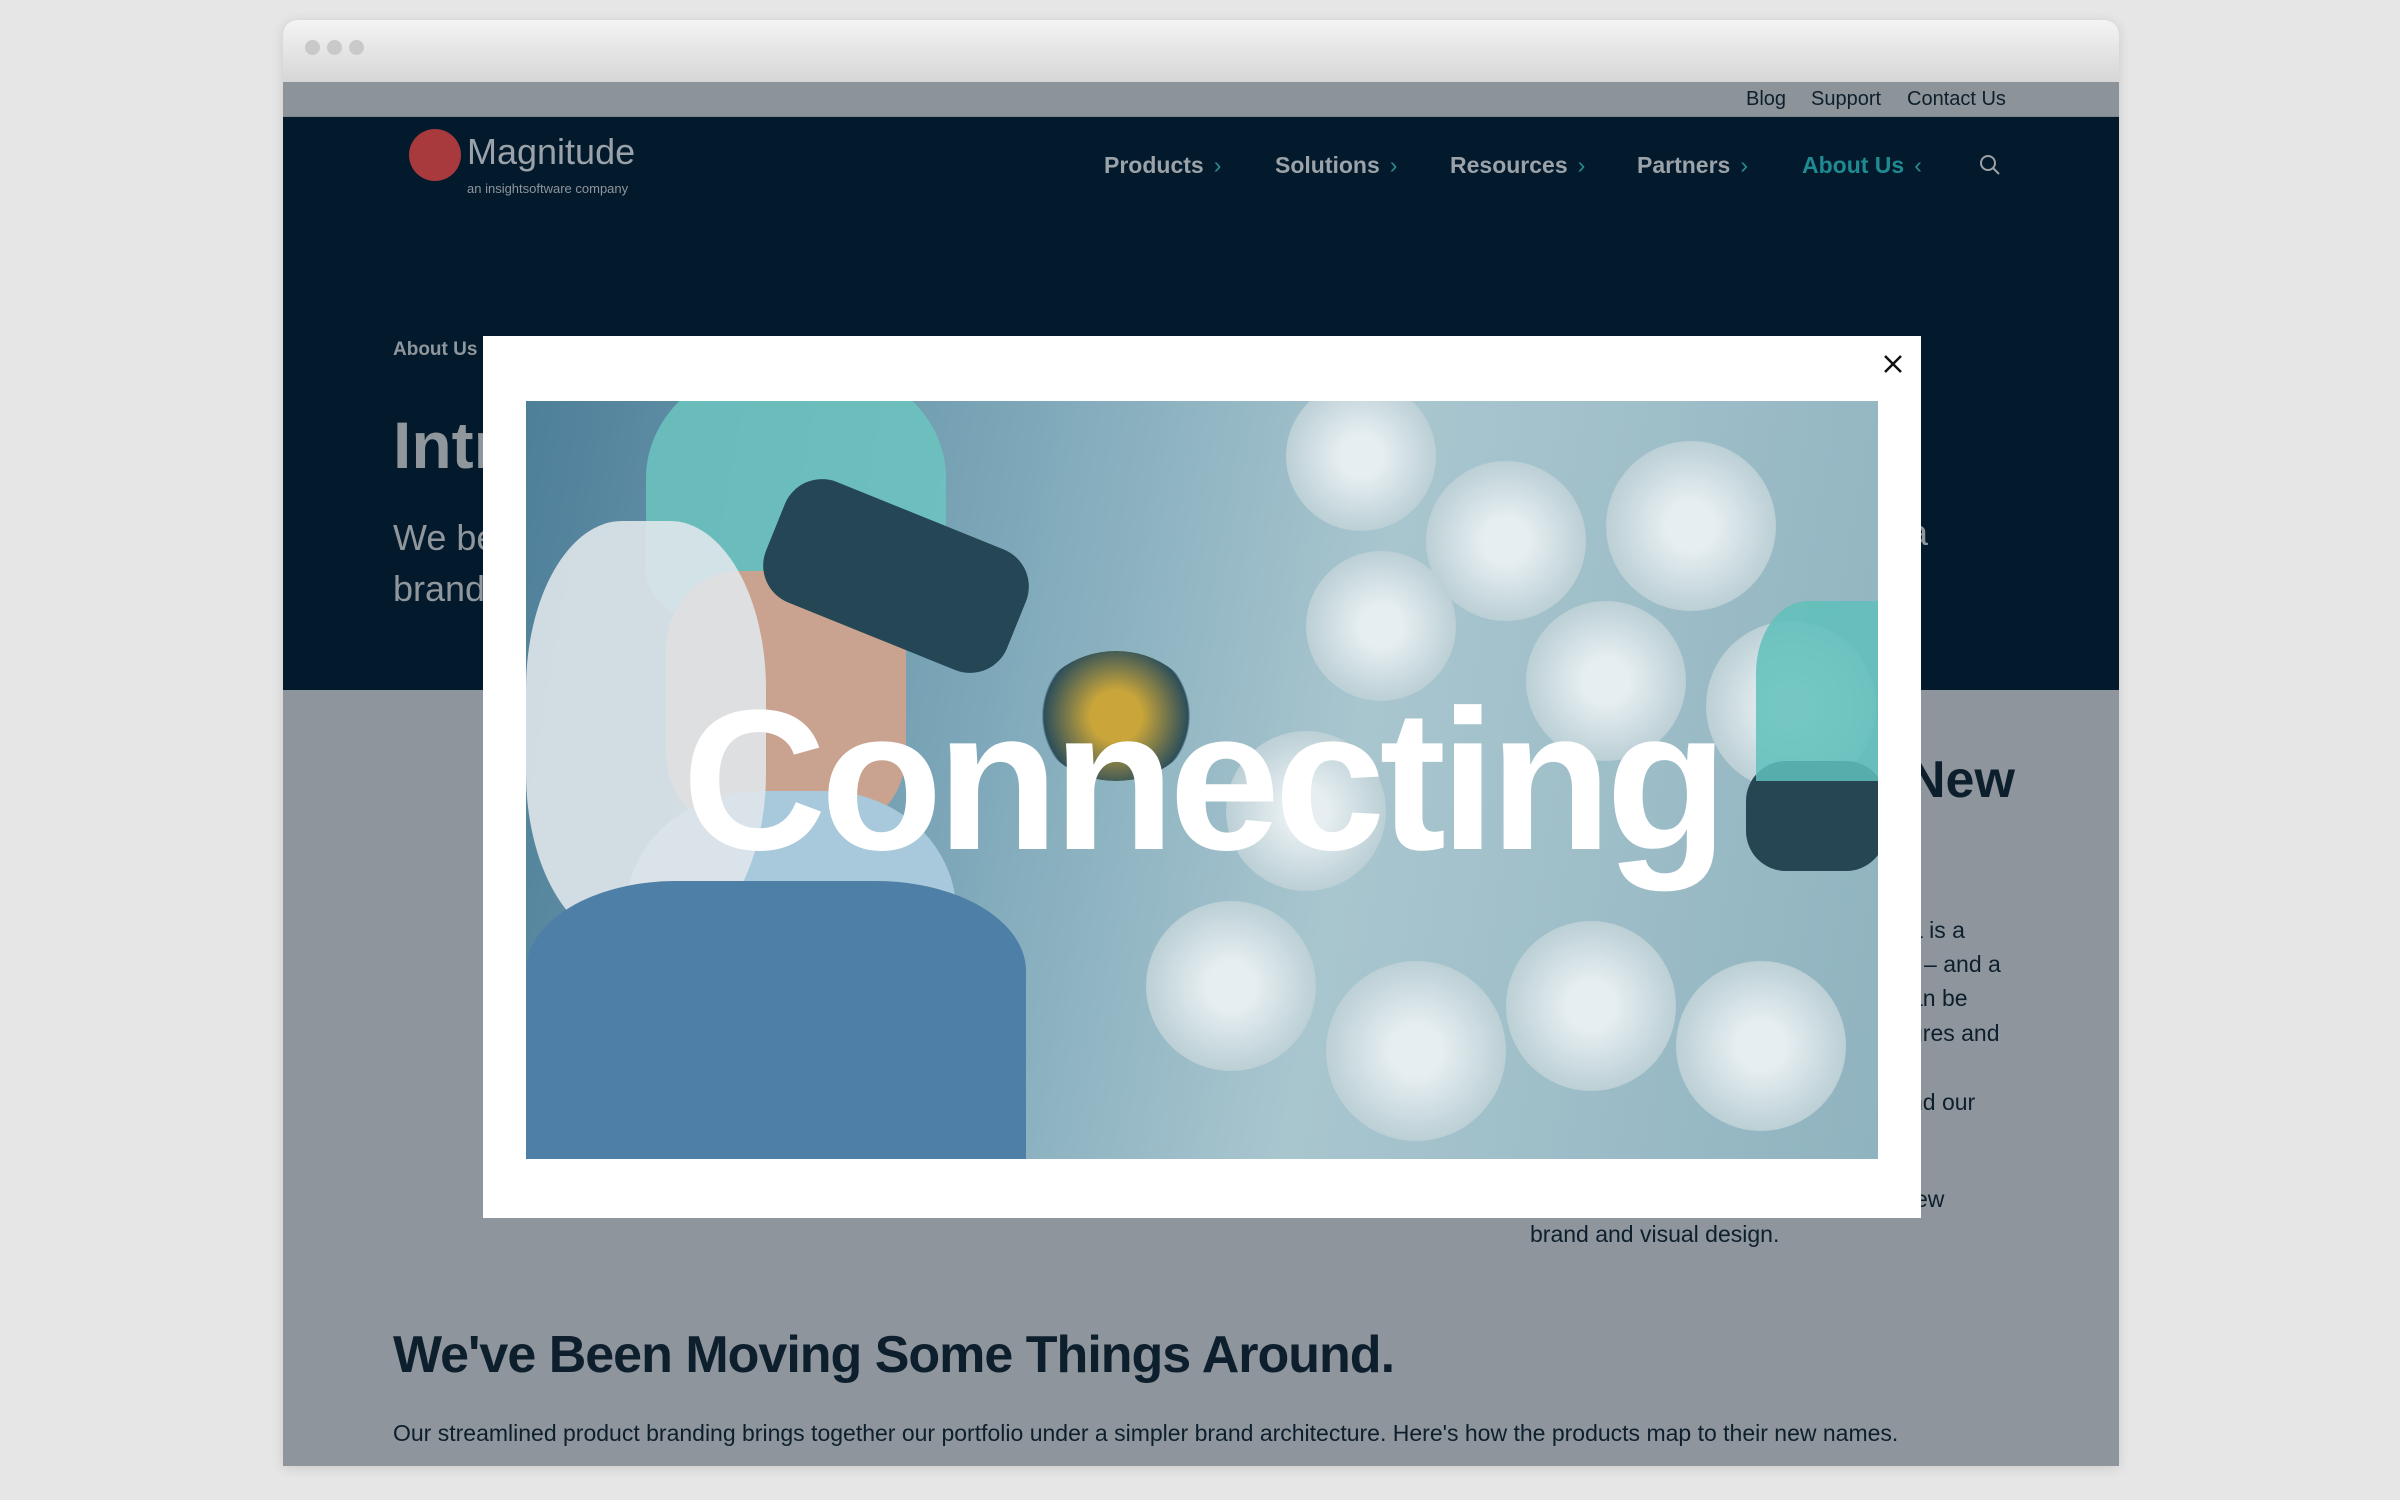 This screenshot has height=1500, width=2400. What do you see at coordinates (1766, 99) in the screenshot?
I see `blog-link: Blog` at bounding box center [1766, 99].